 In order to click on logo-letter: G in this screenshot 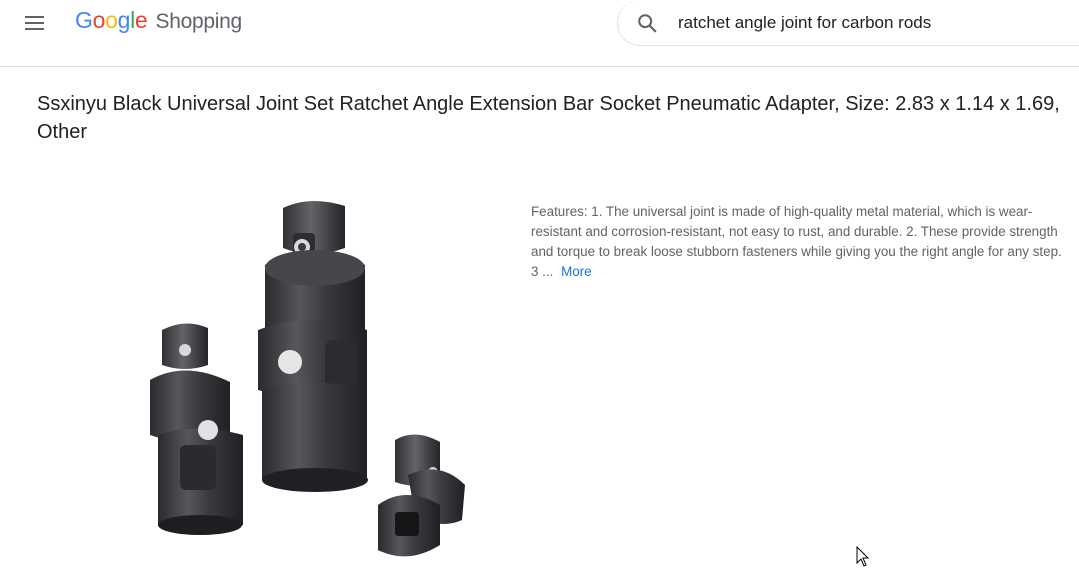, I will do `click(84, 20)`.